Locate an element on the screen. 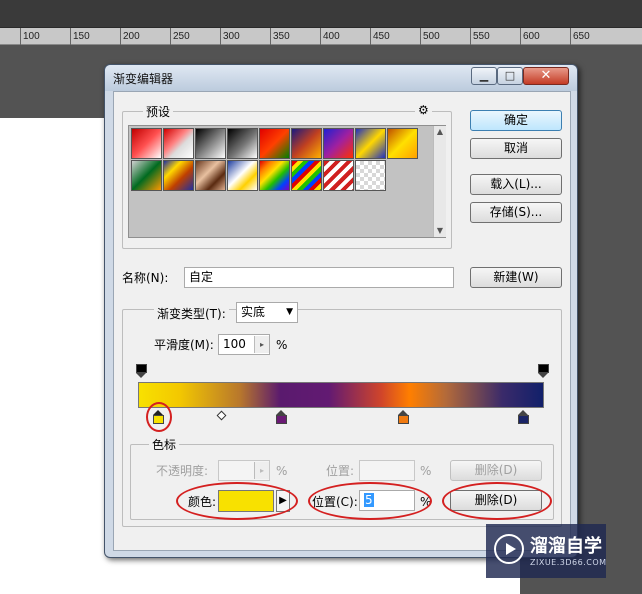 The image size is (642, 594). app-top-bar is located at coordinates (321, 14).